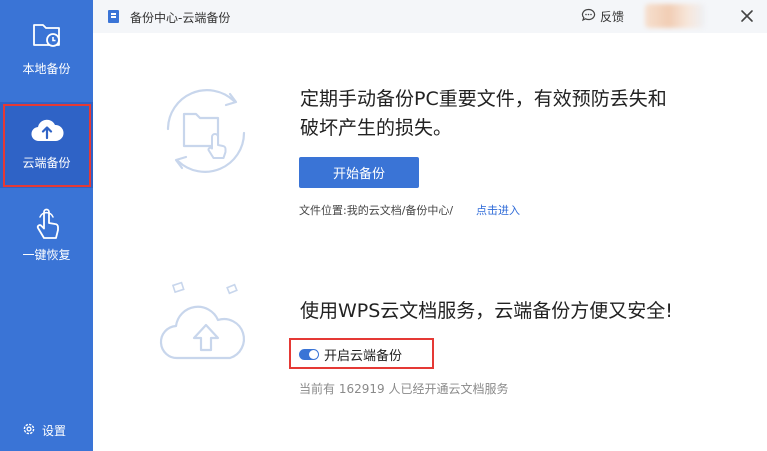 The height and width of the screenshot is (451, 767). I want to click on feedback-button: 反馈, so click(602, 16).